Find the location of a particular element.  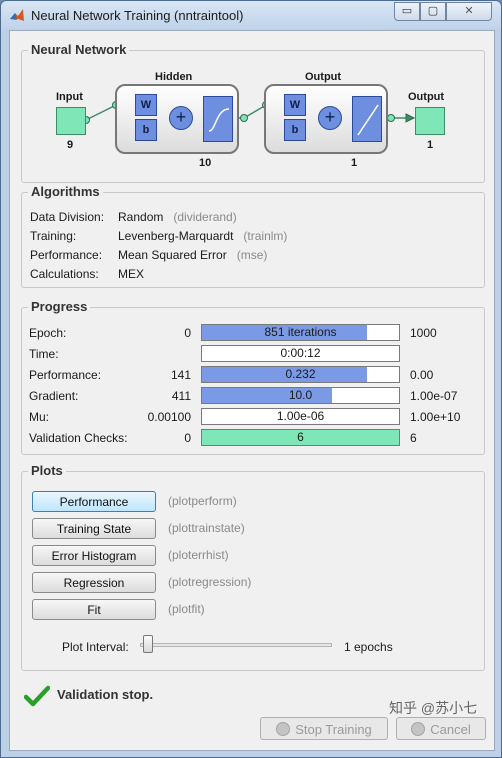

algorithm-row-data-division: Data Division: Random (dividerand) is located at coordinates (133, 217).